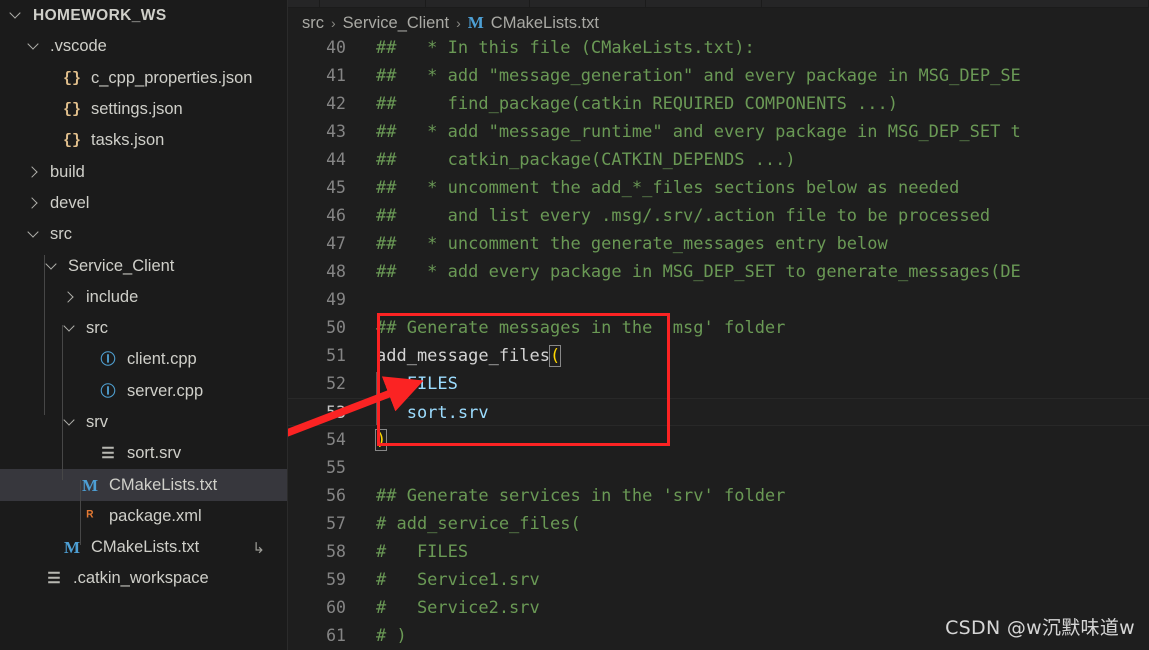 This screenshot has height=650, width=1149. What do you see at coordinates (165, 390) in the screenshot?
I see `tree-item-label: server.cpp` at bounding box center [165, 390].